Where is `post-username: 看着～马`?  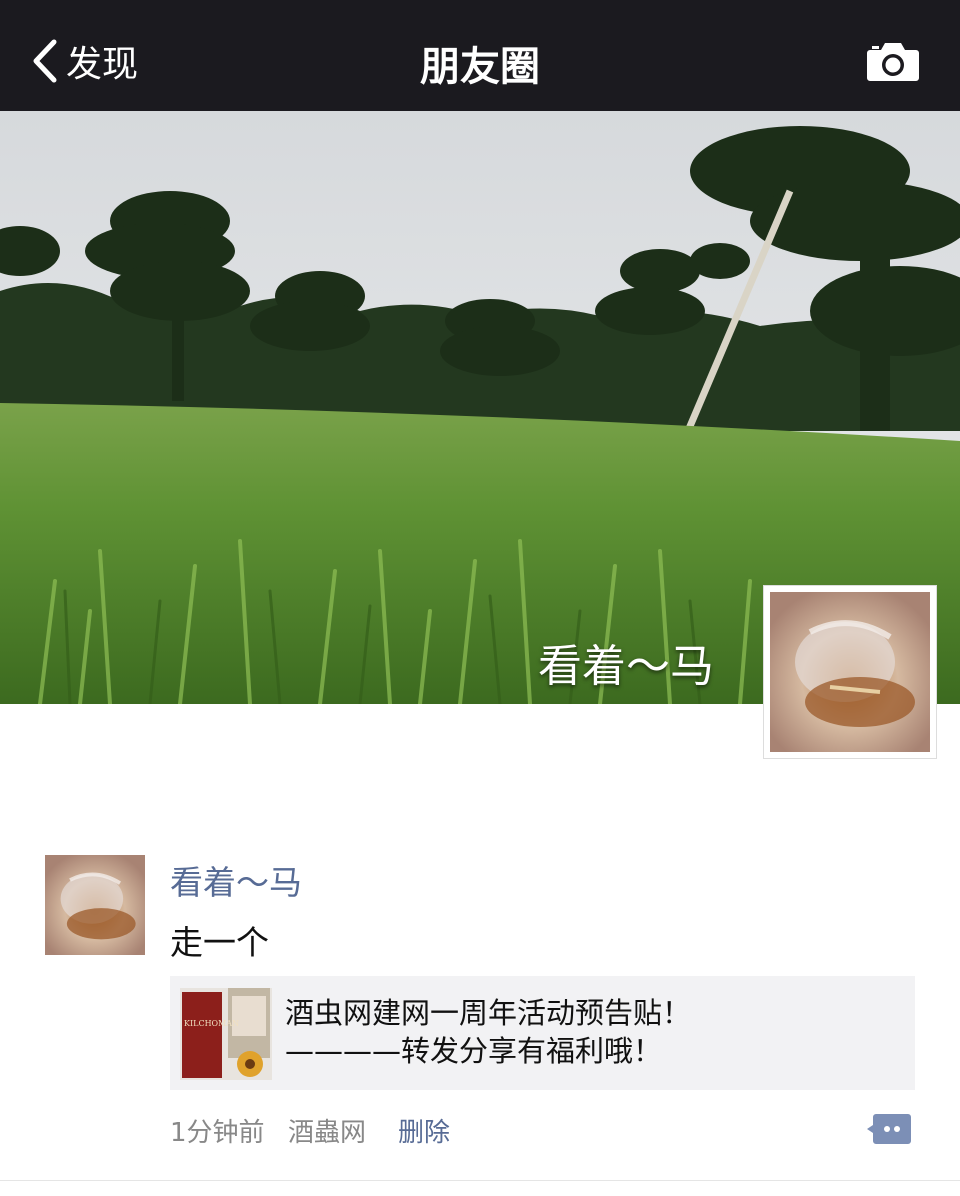
post-username: 看着～马 is located at coordinates (236, 880).